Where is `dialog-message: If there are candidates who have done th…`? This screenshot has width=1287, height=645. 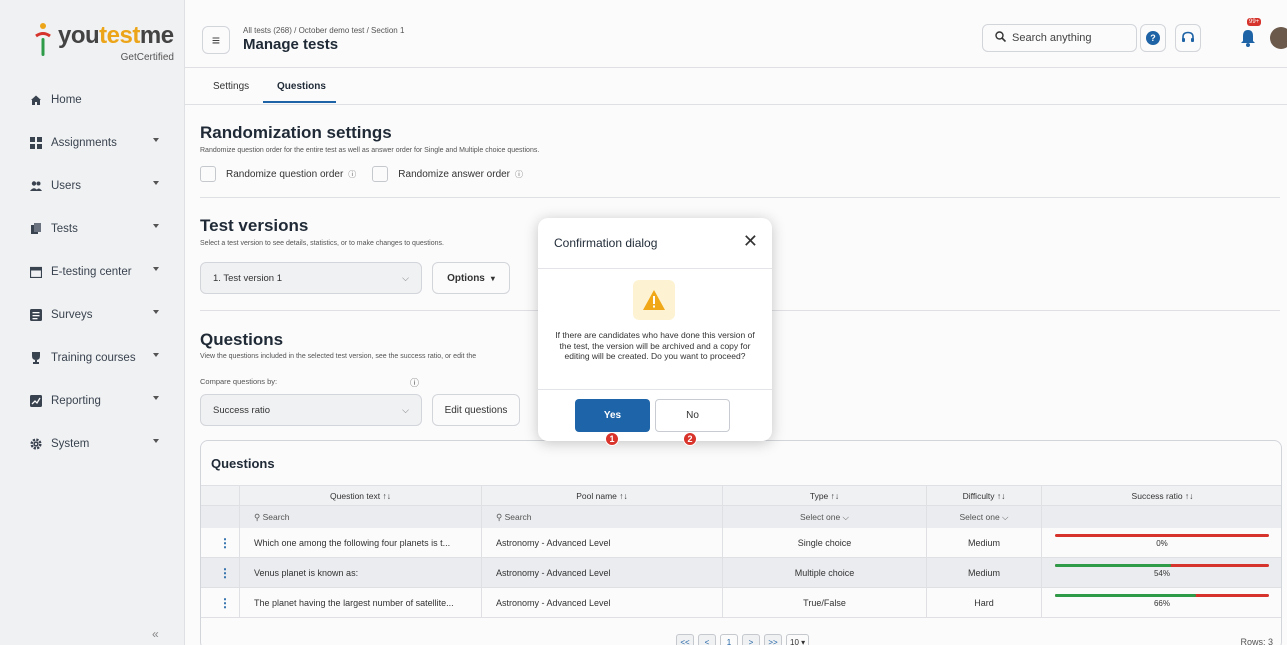 dialog-message: If there are candidates who have done th… is located at coordinates (655, 345).